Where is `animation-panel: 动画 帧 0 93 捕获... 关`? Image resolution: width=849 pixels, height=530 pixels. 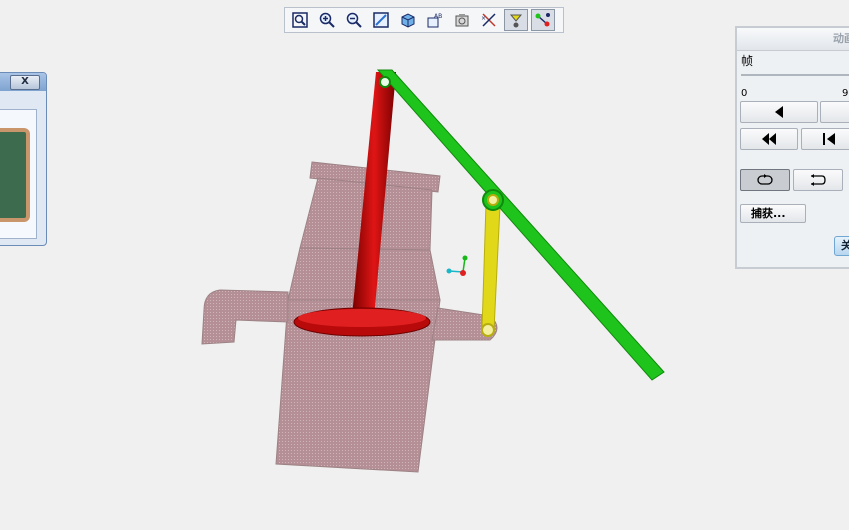
animation-panel: 动画 帧 0 93 捕获... 关 is located at coordinates (792, 147).